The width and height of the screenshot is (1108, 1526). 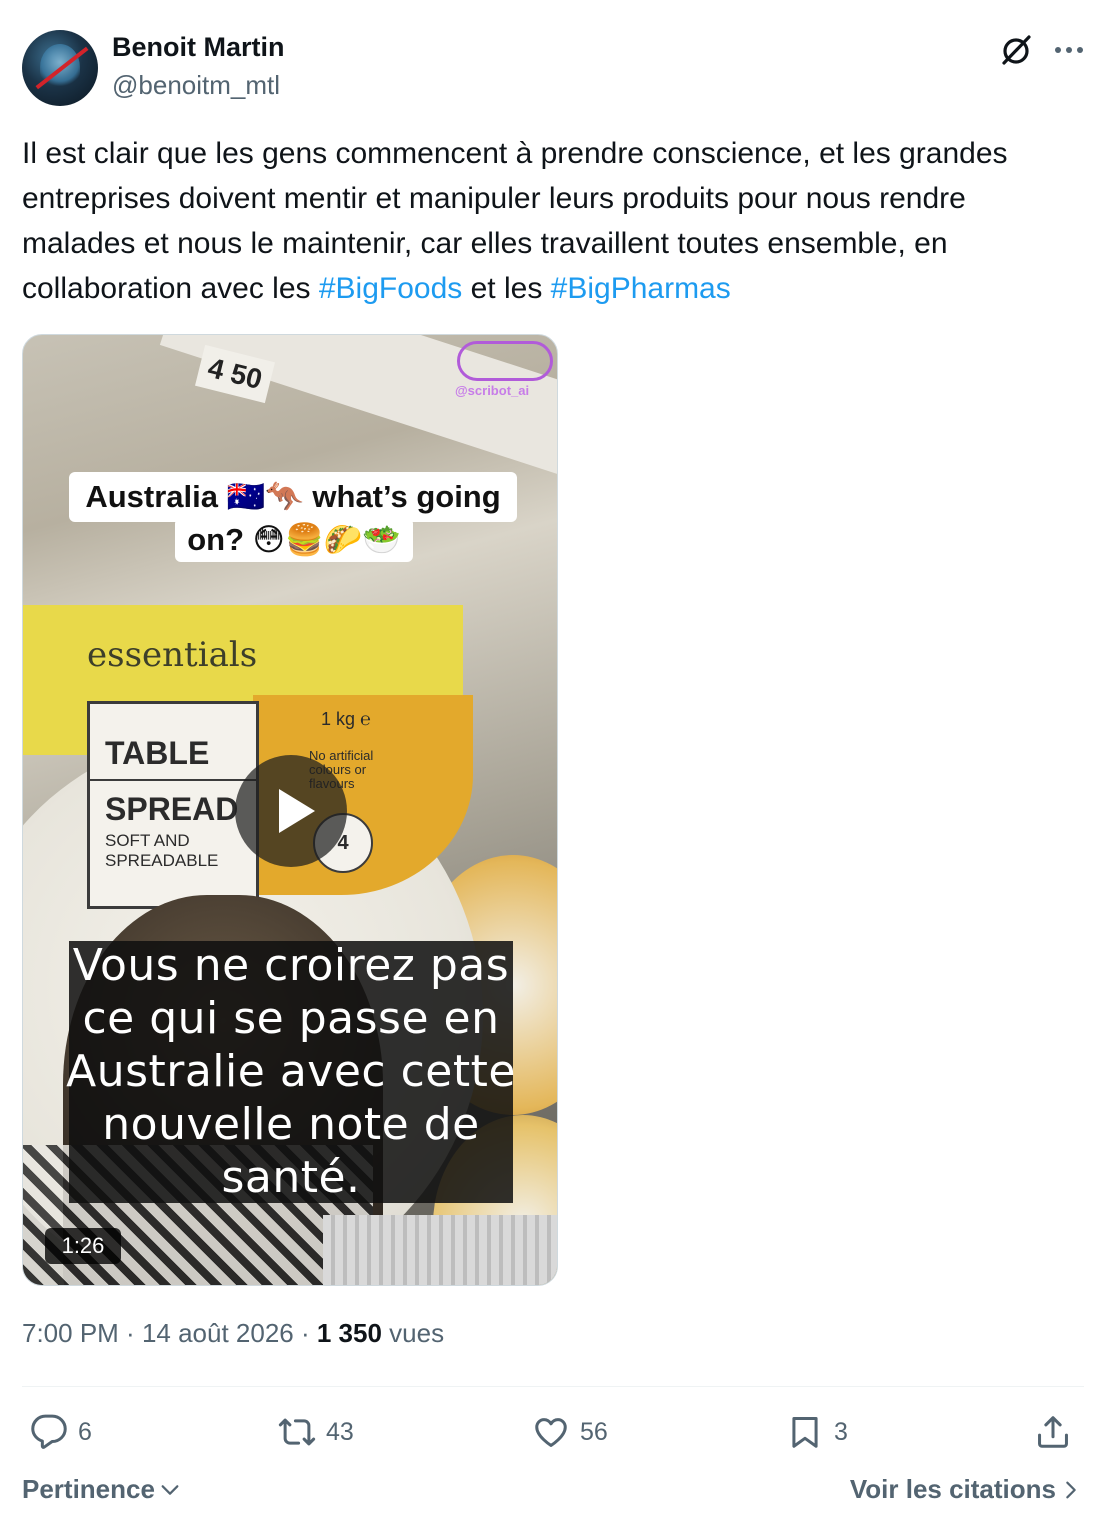 What do you see at coordinates (172, 655) in the screenshot?
I see `video-product-brand: essentials` at bounding box center [172, 655].